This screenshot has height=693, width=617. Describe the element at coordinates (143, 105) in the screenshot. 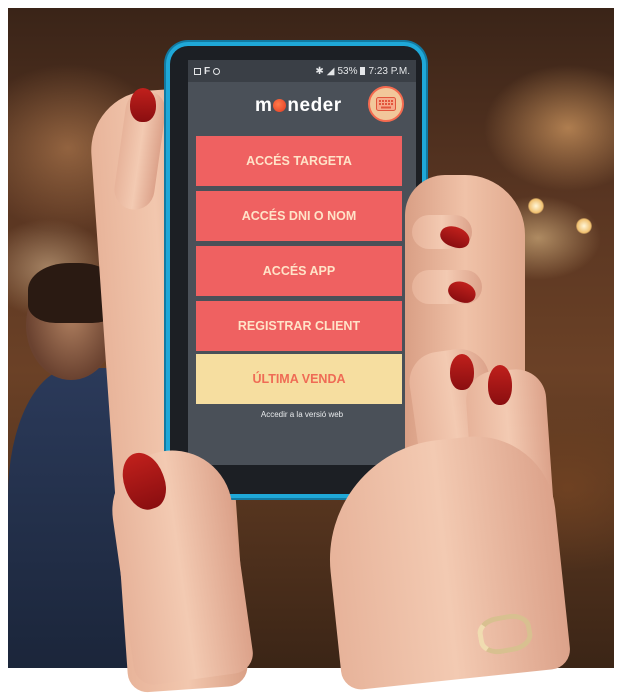

I see `thumb-nail` at that location.